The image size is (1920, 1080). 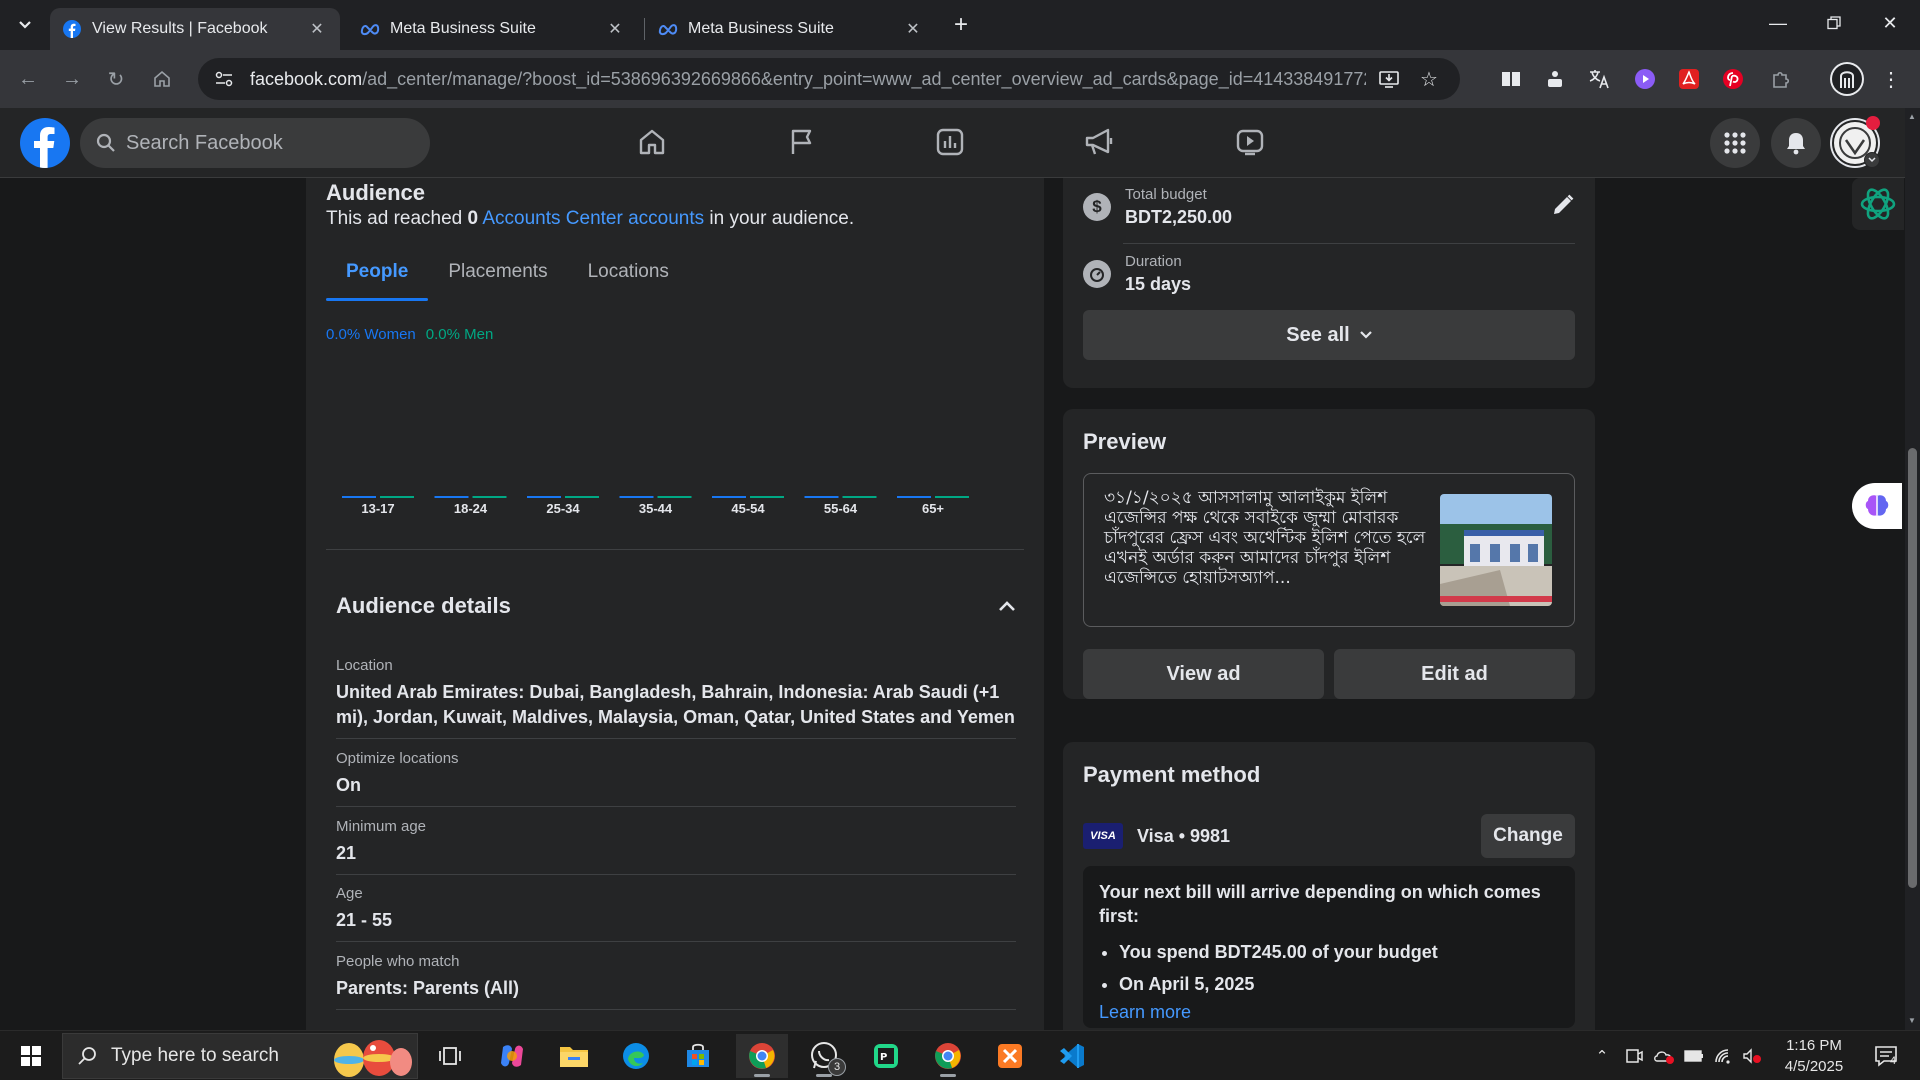 What do you see at coordinates (1886, 1056) in the screenshot?
I see `notification-center-button: 4` at bounding box center [1886, 1056].